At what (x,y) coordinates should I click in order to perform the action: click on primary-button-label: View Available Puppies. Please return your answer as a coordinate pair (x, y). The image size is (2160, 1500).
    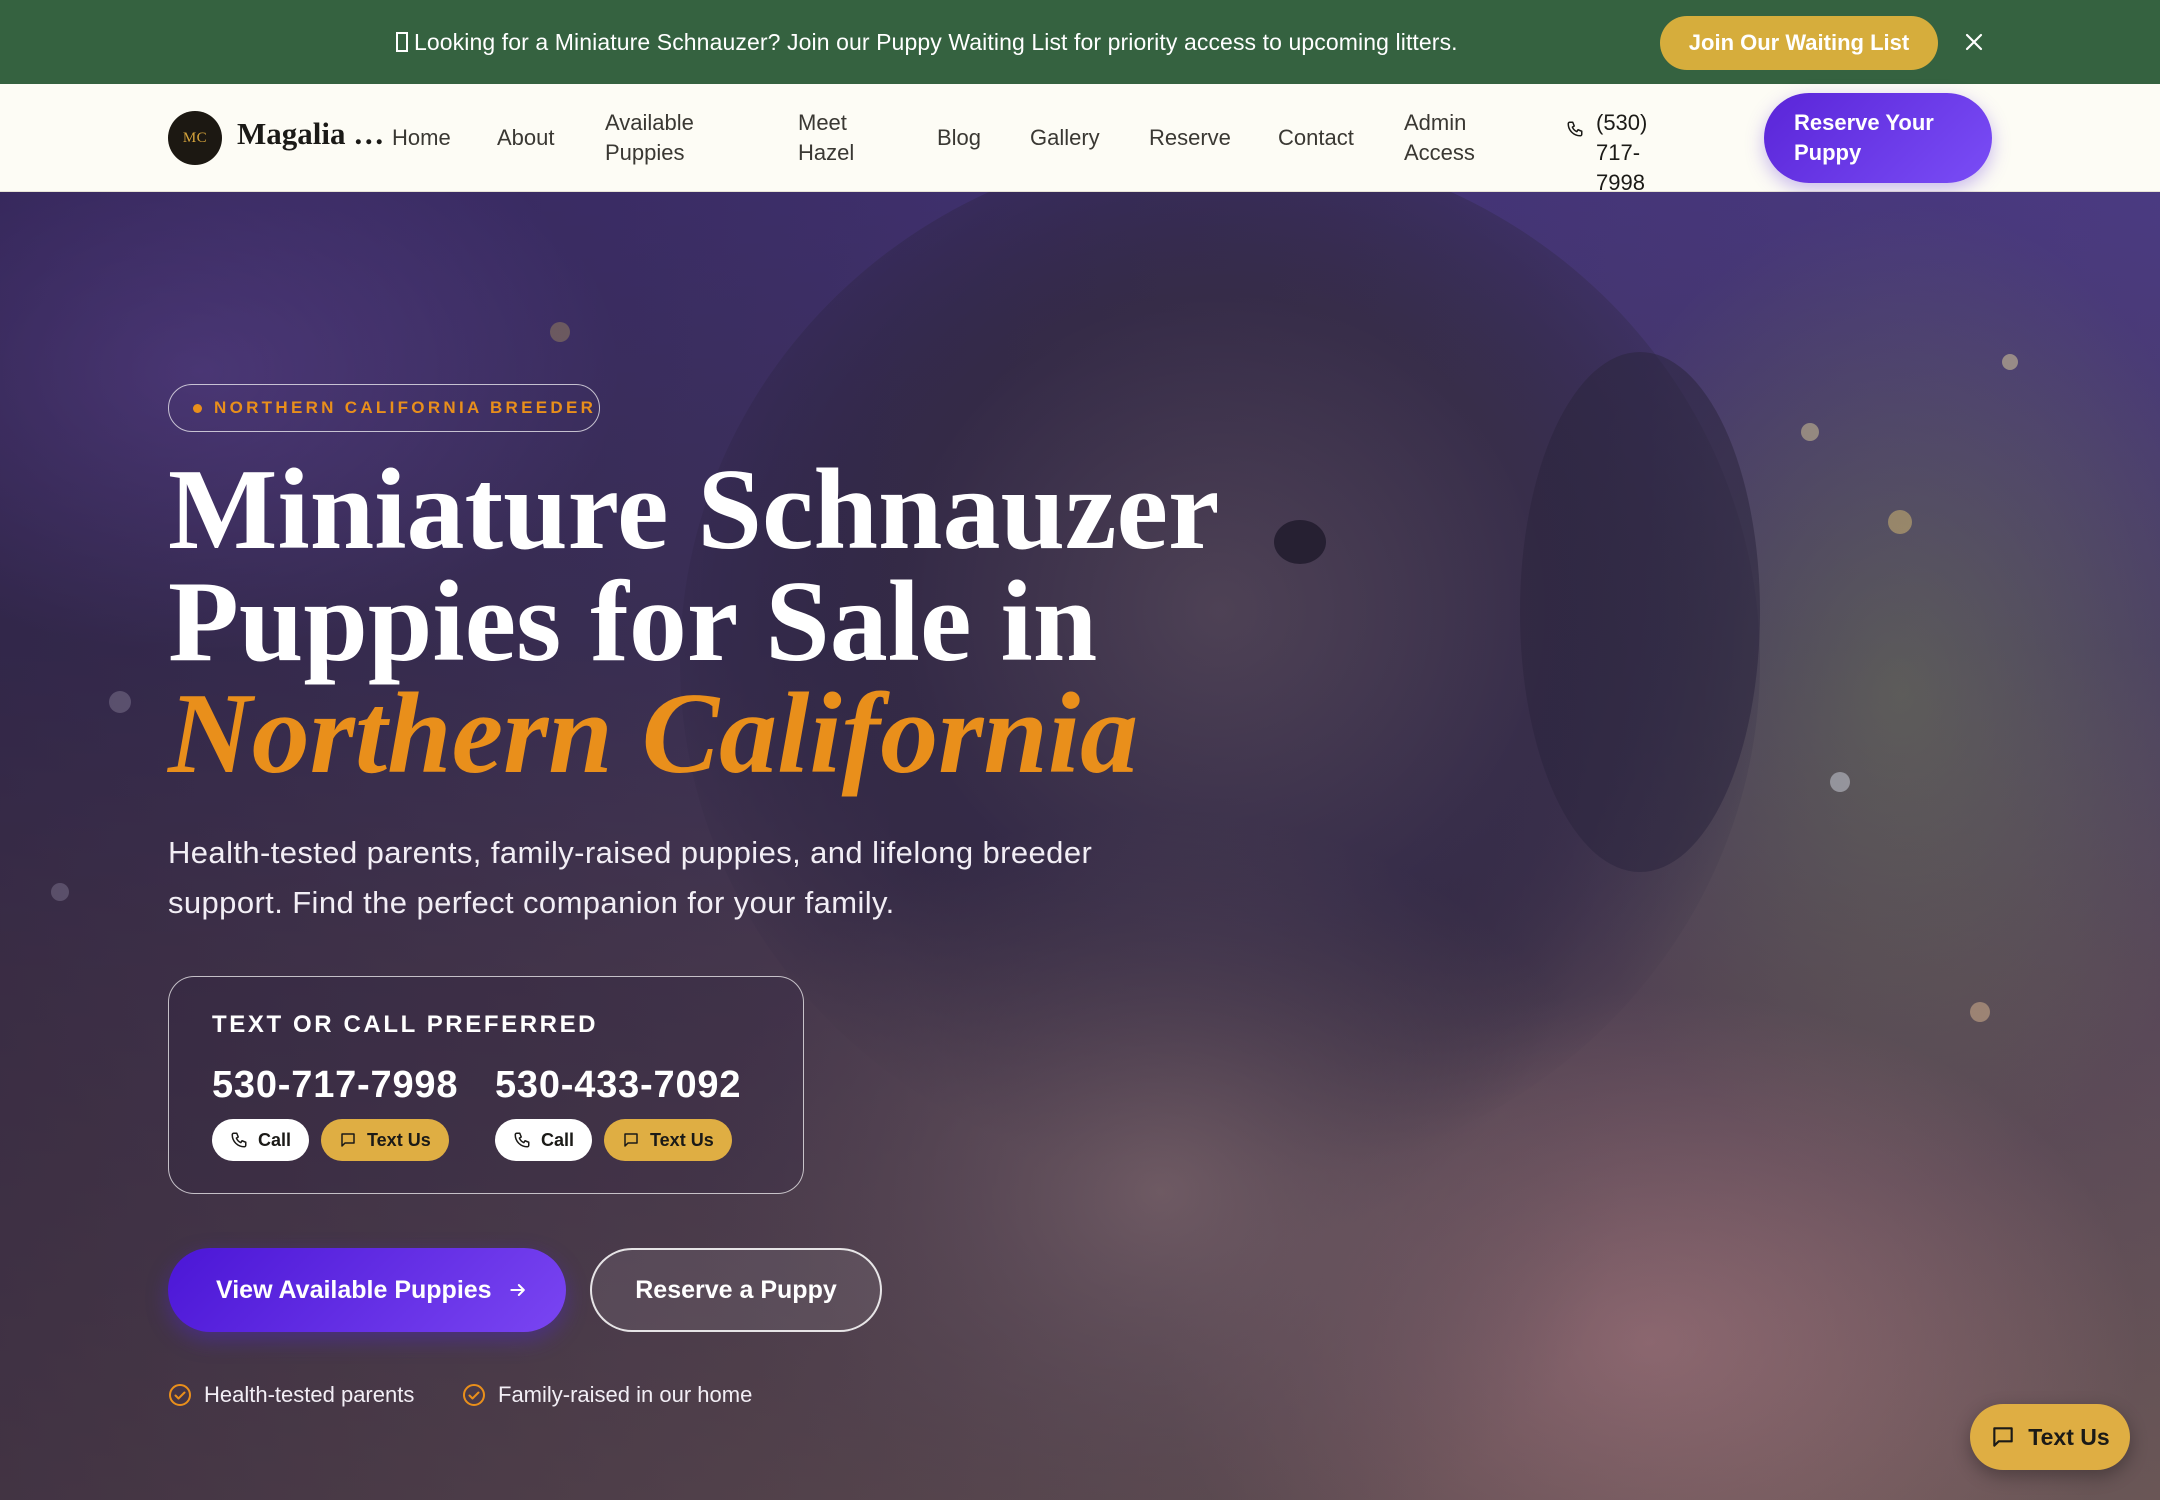
    Looking at the image, I should click on (354, 1289).